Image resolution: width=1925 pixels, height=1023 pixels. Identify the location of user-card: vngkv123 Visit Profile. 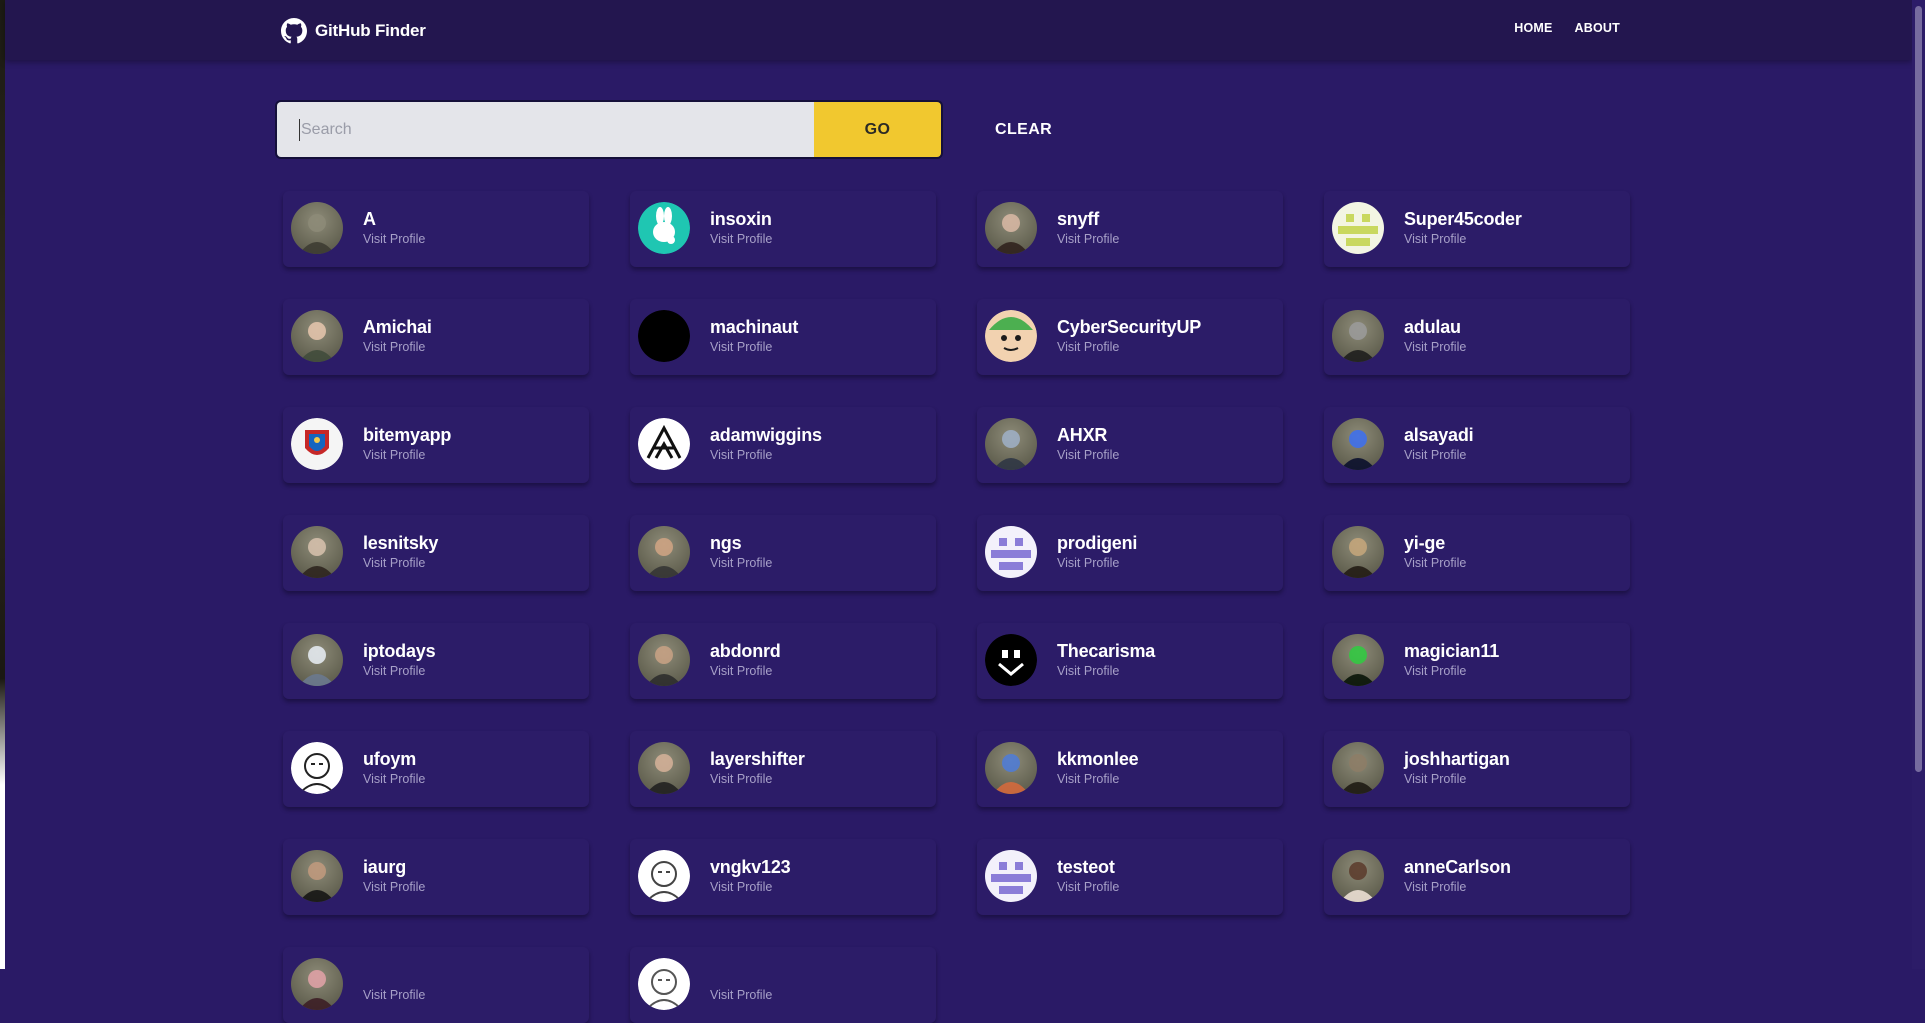
(783, 877).